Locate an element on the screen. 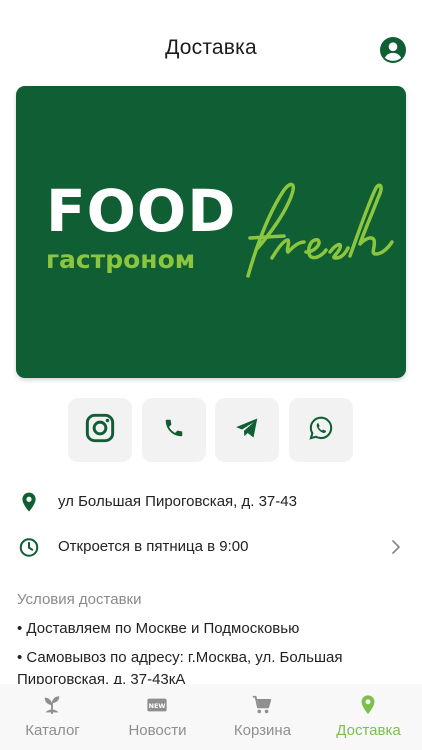  header: Доставка is located at coordinates (211, 43).